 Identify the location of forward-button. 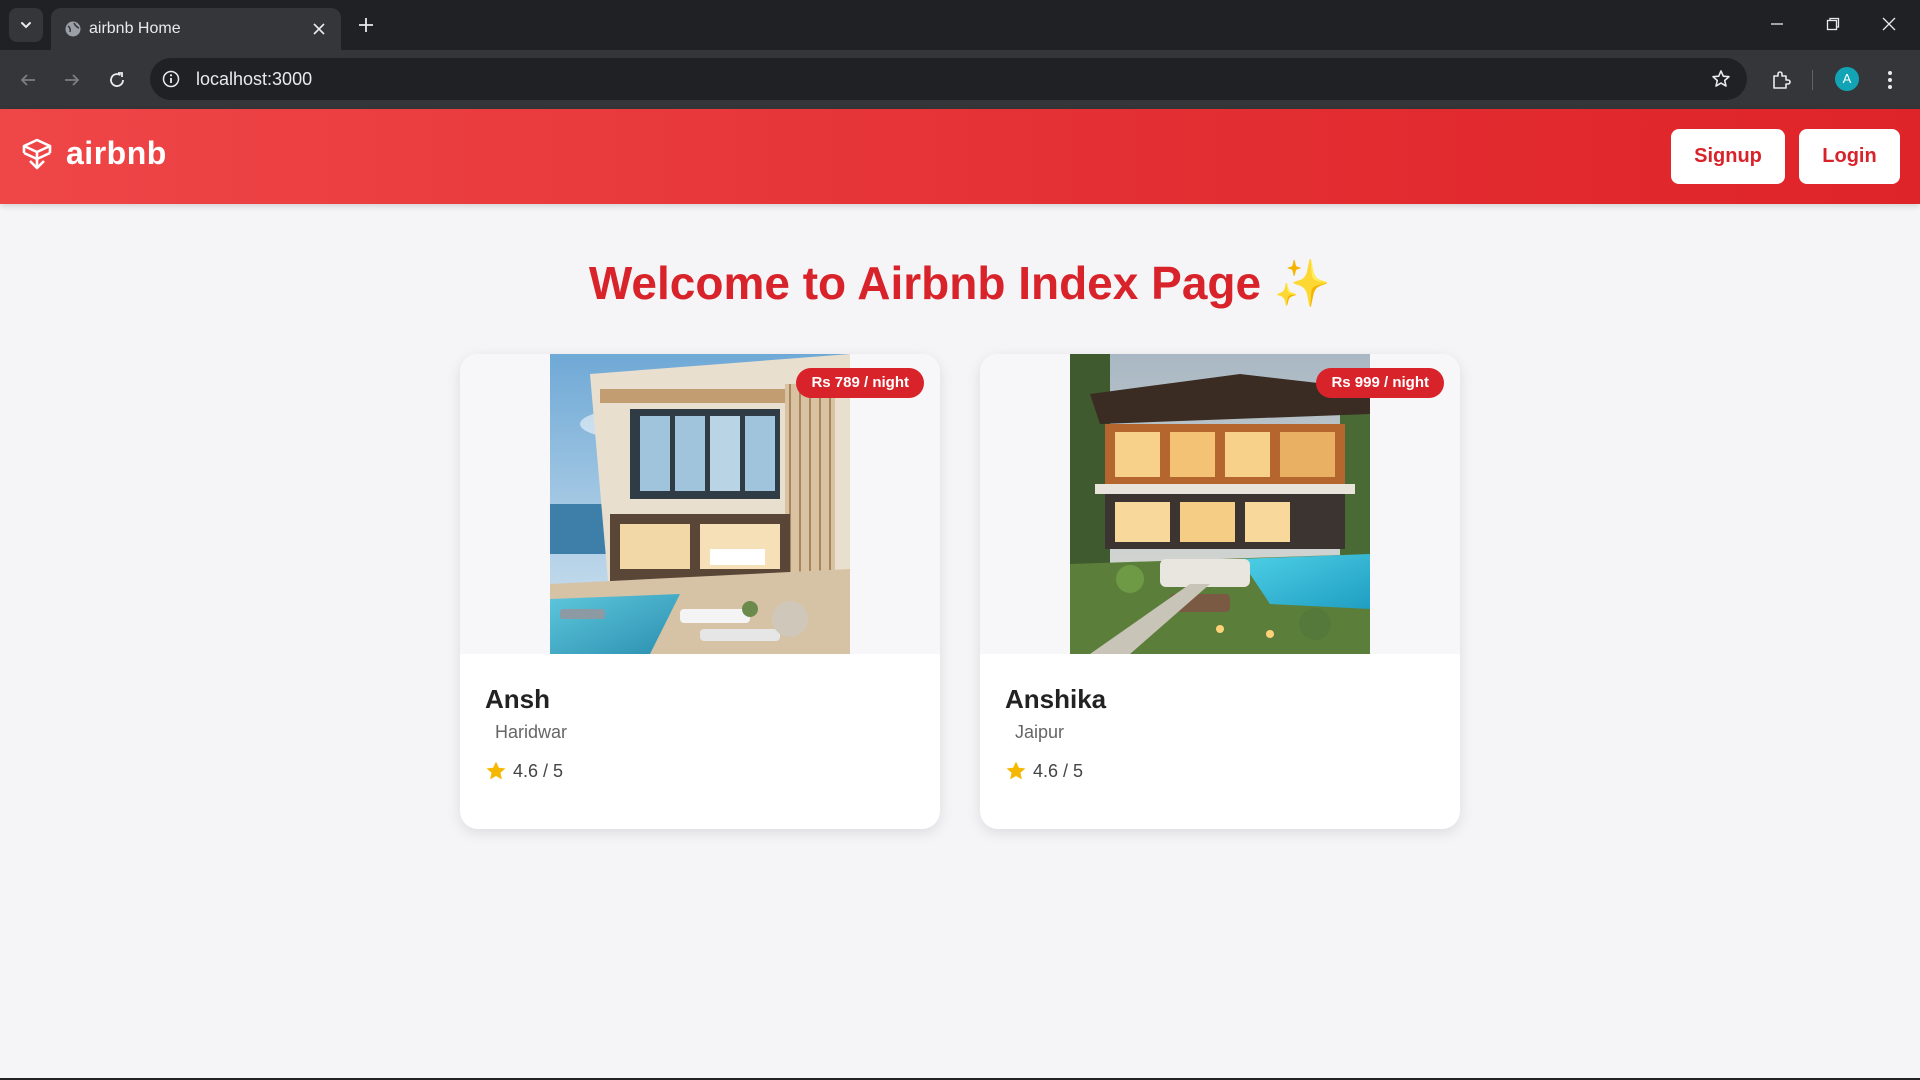
(72, 80).